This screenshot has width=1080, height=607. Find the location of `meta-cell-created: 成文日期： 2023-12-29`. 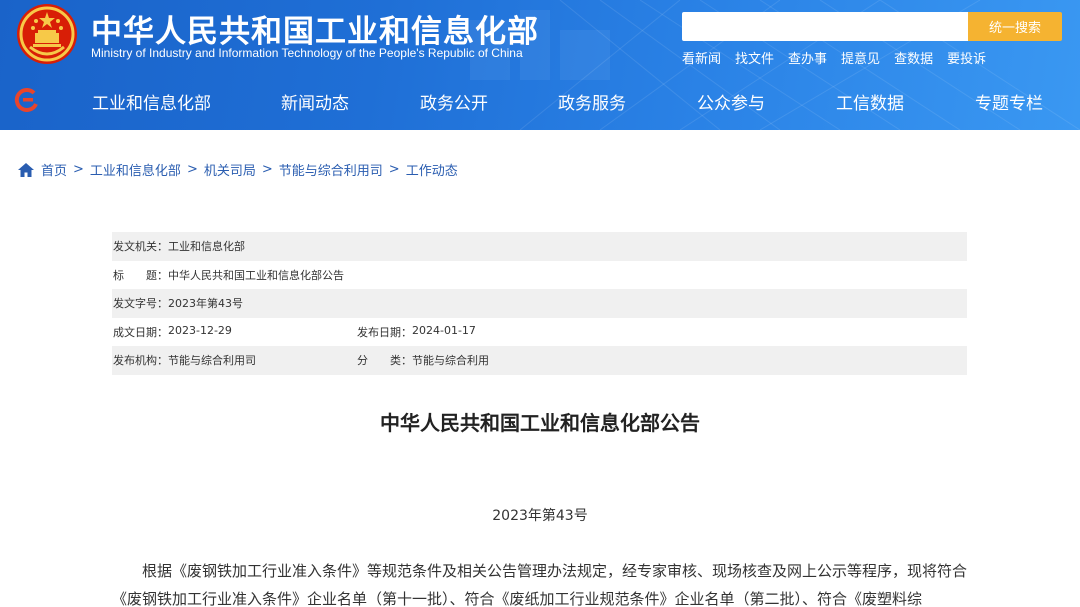

meta-cell-created: 成文日期： 2023-12-29 is located at coordinates (235, 332).